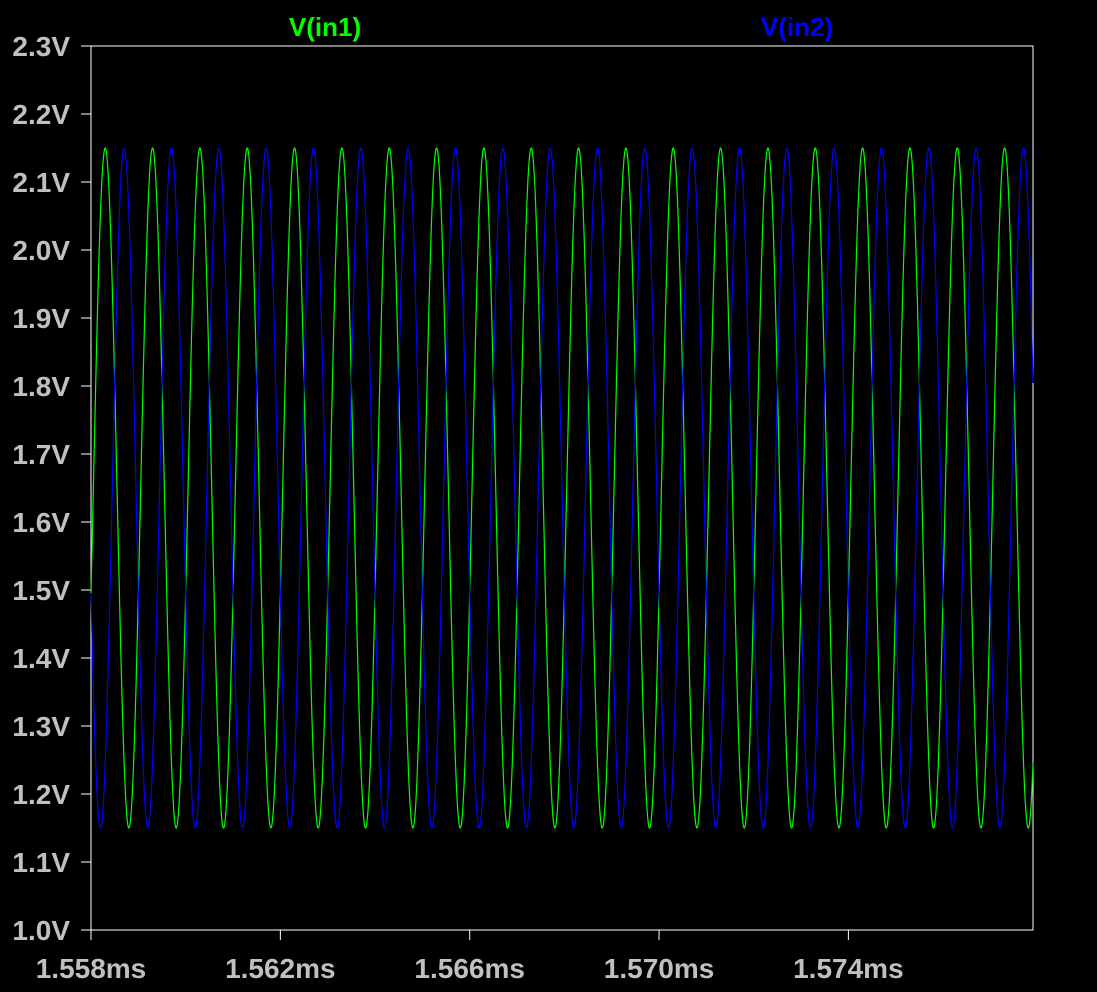  I want to click on y-tick-label: 2.1V, so click(41, 182).